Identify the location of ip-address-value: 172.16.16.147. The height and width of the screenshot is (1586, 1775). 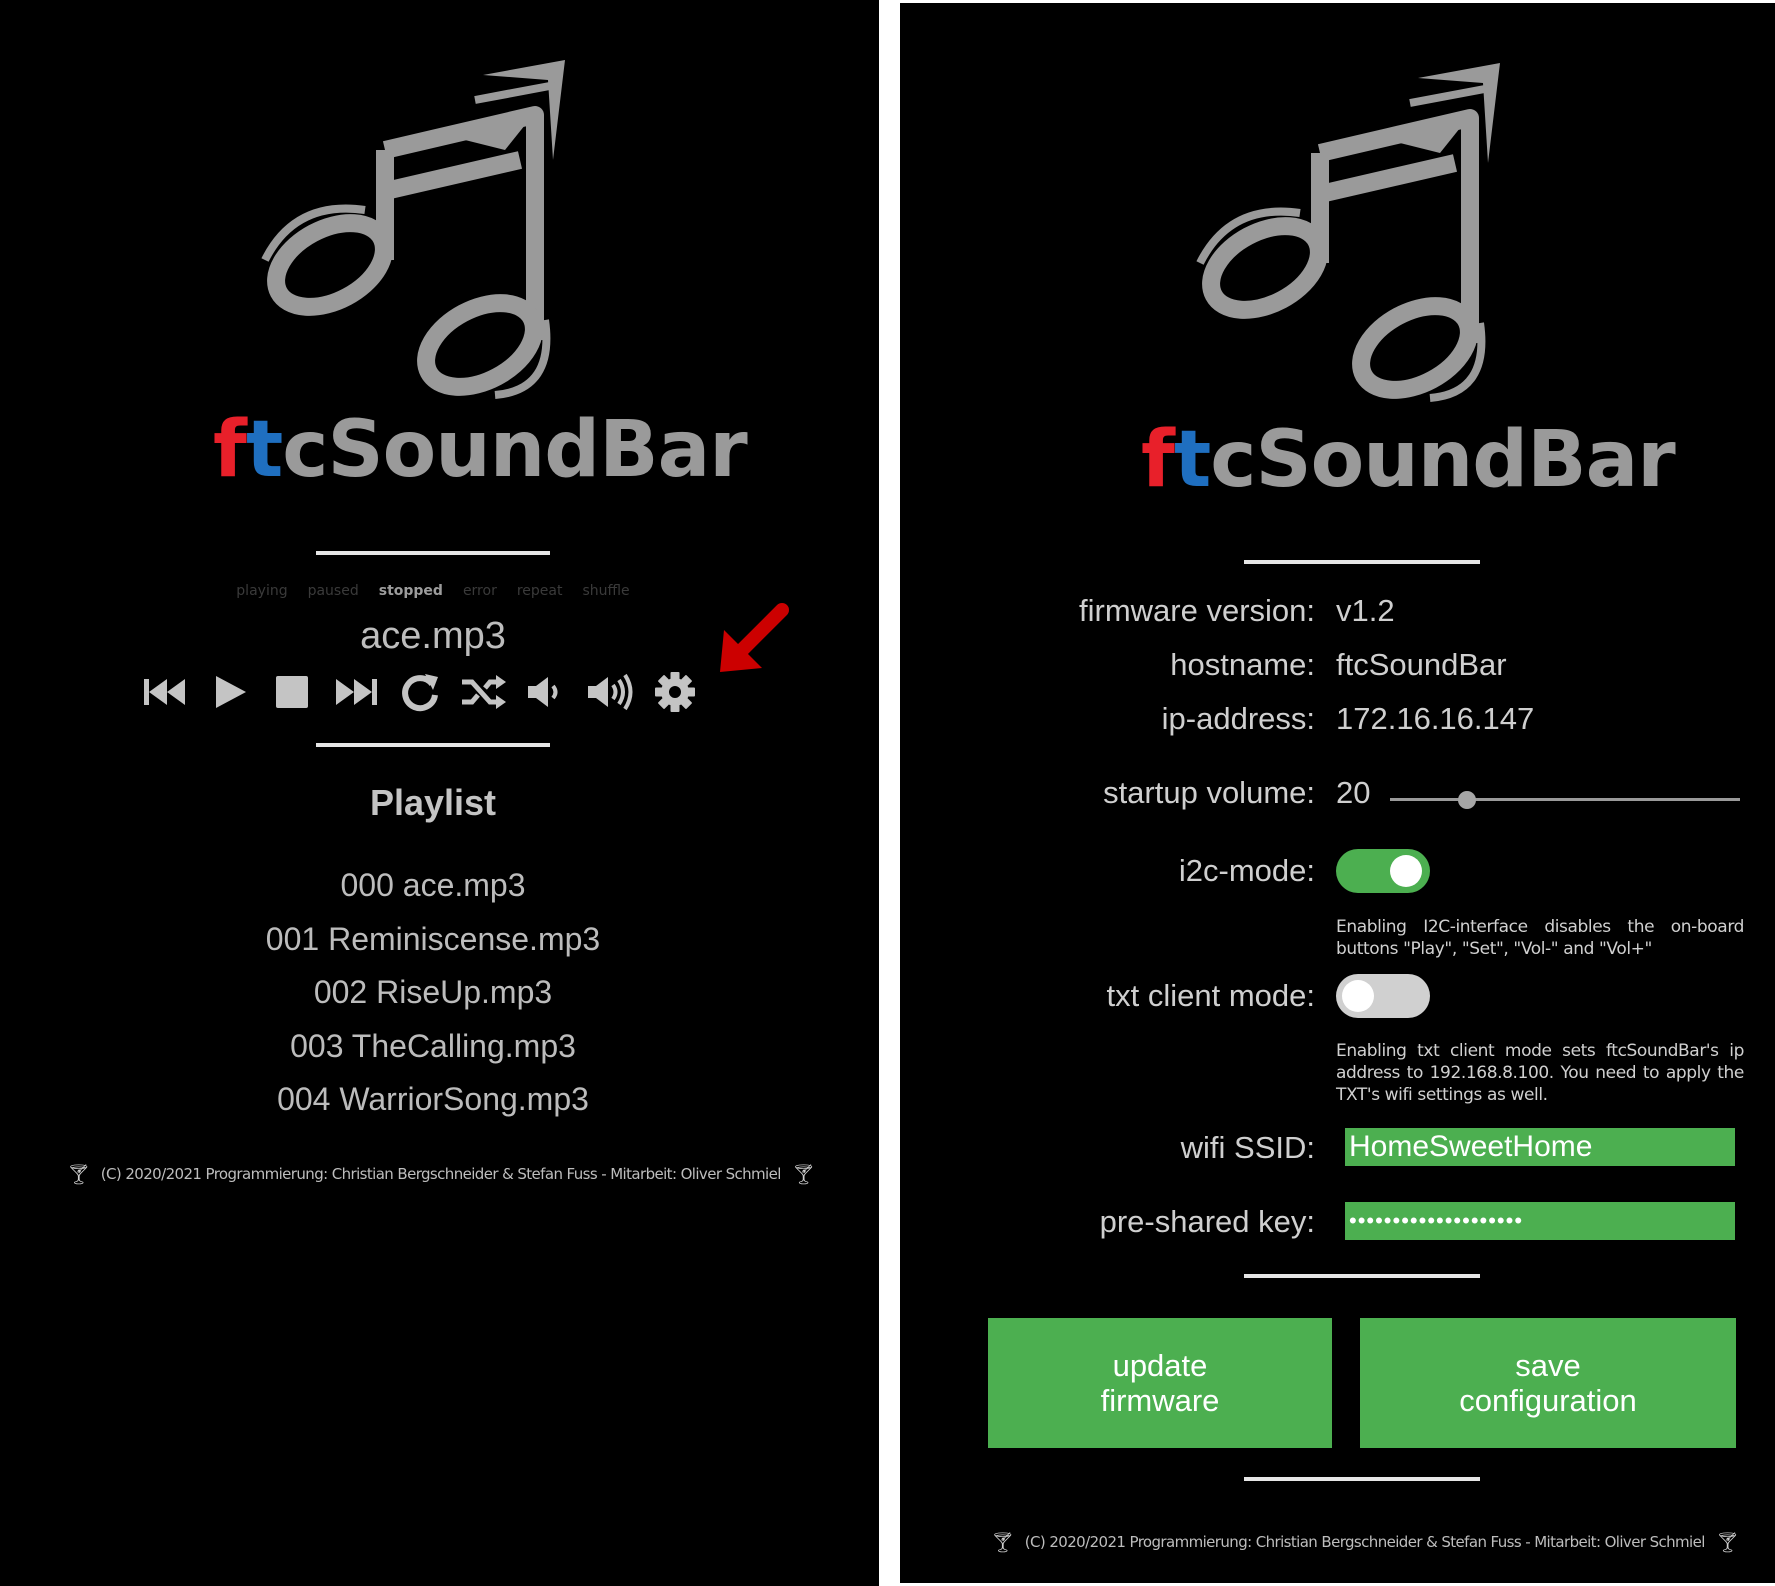
(1435, 718).